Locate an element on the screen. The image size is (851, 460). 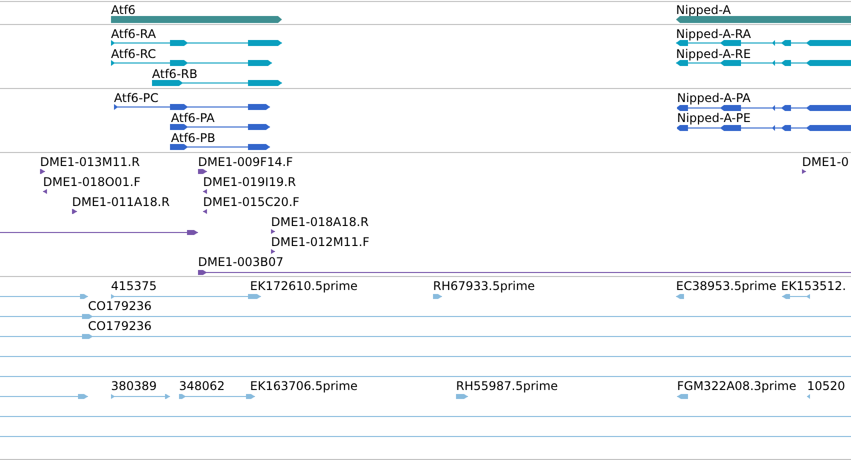
feature-label: Nipped-A is located at coordinates (703, 10).